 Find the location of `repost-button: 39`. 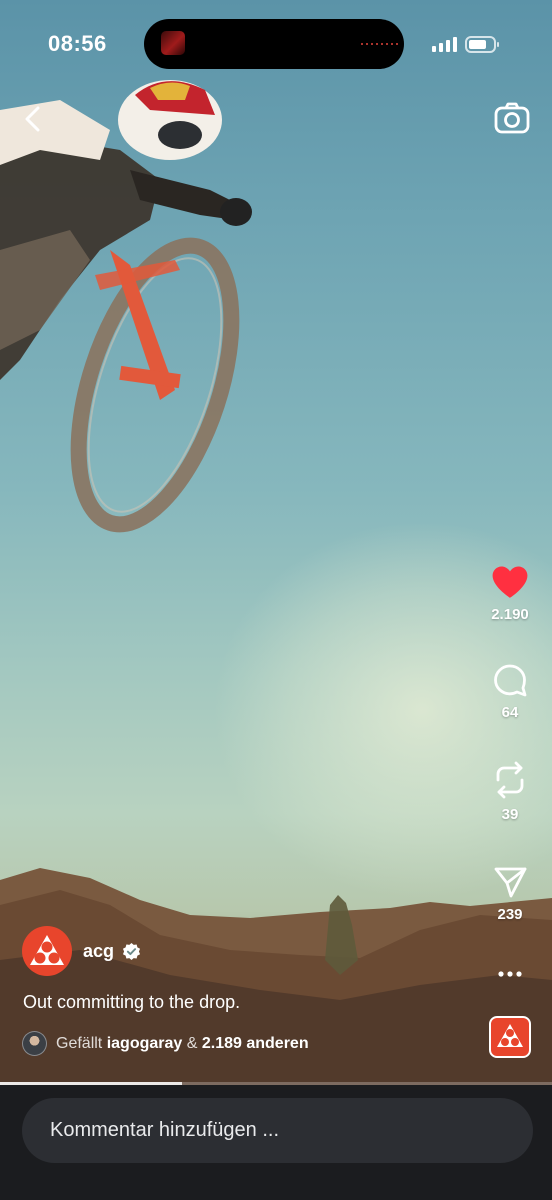

repost-button: 39 is located at coordinates (510, 791).